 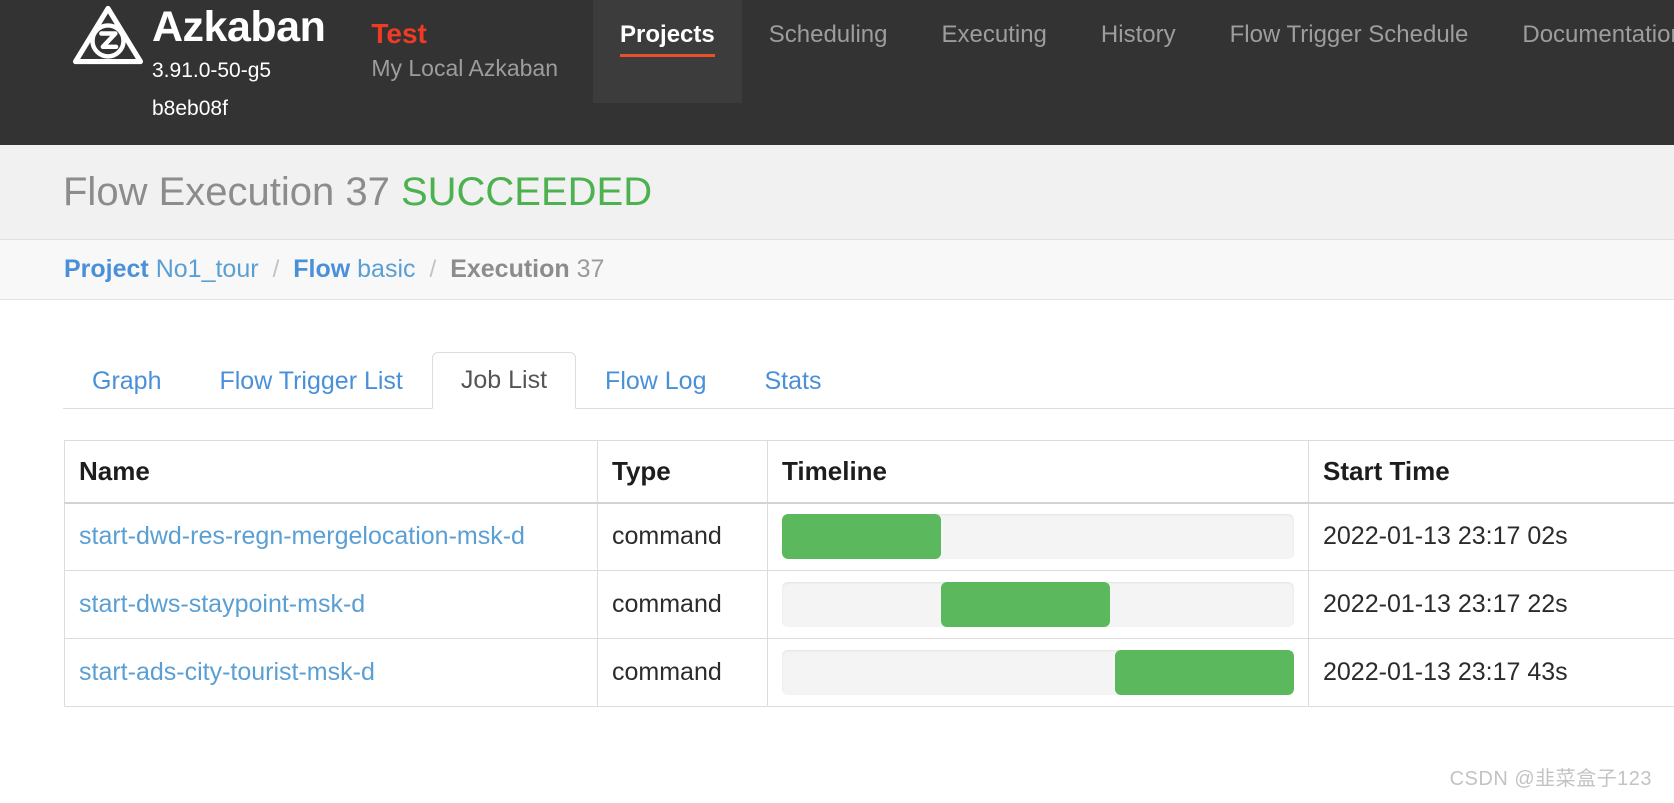 What do you see at coordinates (504, 380) in the screenshot?
I see `tab-job-list: Job List` at bounding box center [504, 380].